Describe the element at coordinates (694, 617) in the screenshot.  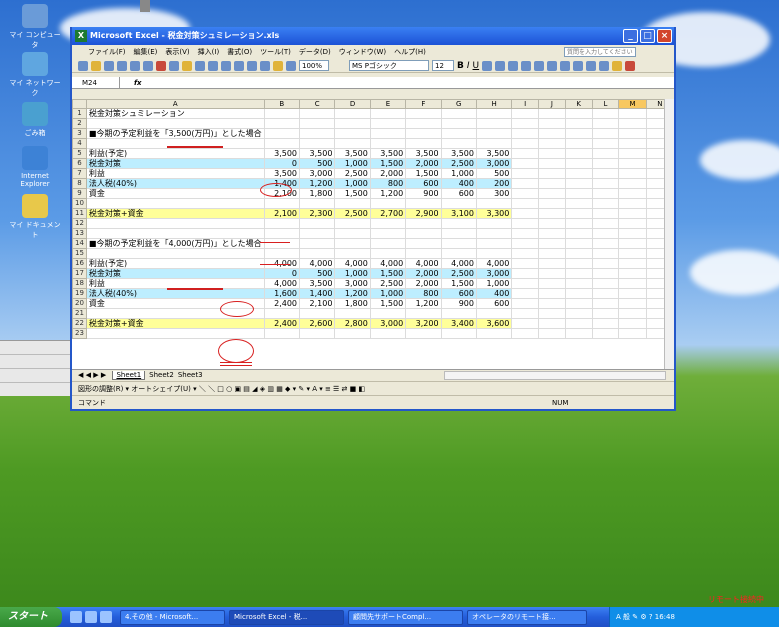
I see `system-tray: A 般 ✎ ⚙ ? 16:48` at that location.